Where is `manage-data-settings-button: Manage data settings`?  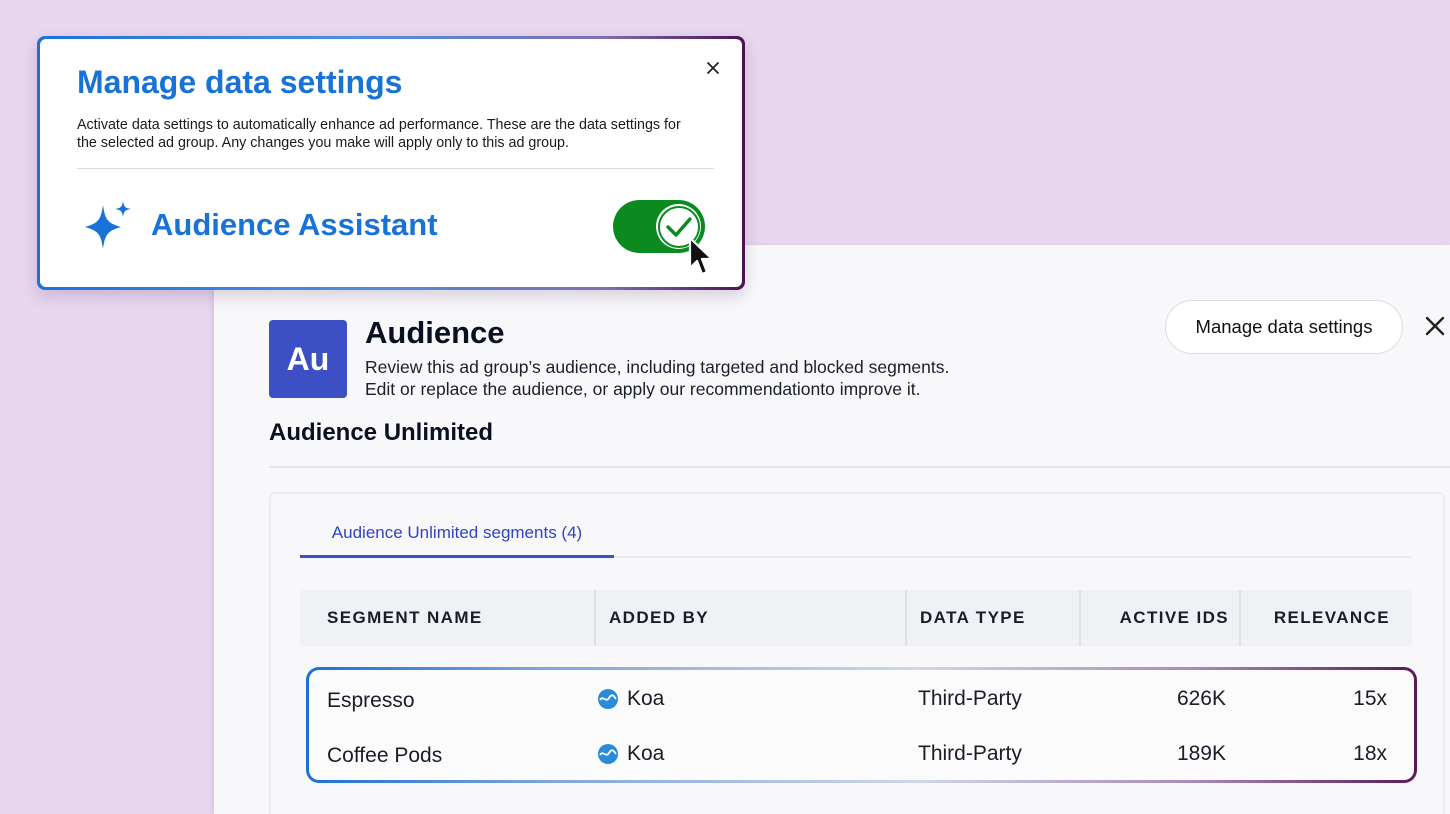 manage-data-settings-button: Manage data settings is located at coordinates (1284, 327).